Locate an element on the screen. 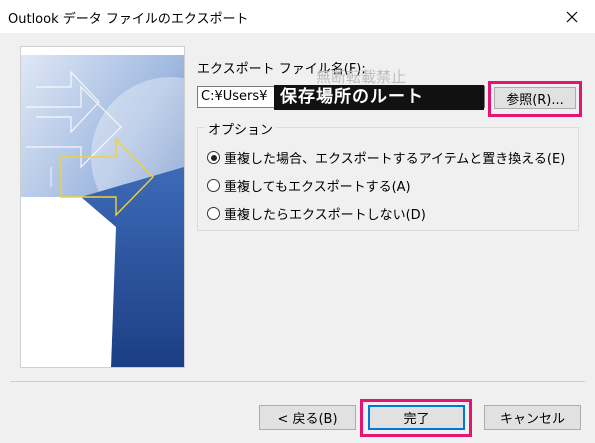 Image resolution: width=595 pixels, height=443 pixels. close-icon is located at coordinates (572, 16).